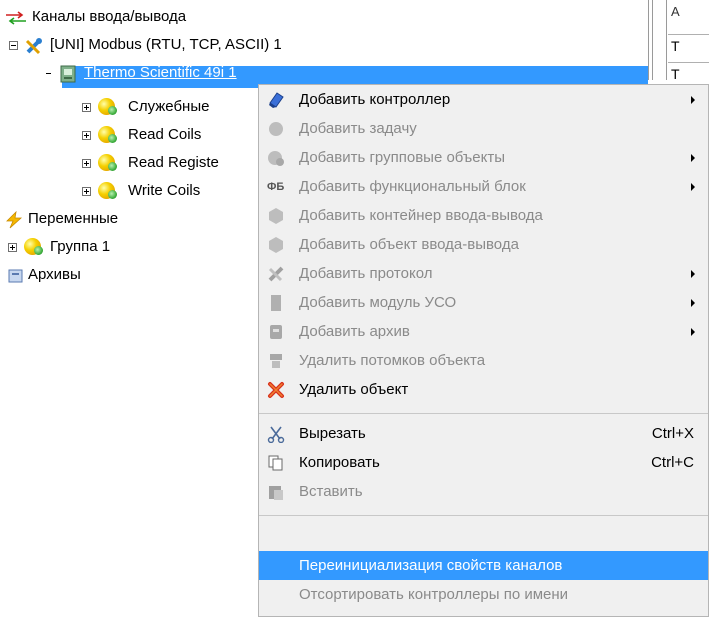  I want to click on tree-item-label: Архивы, so click(54, 274).